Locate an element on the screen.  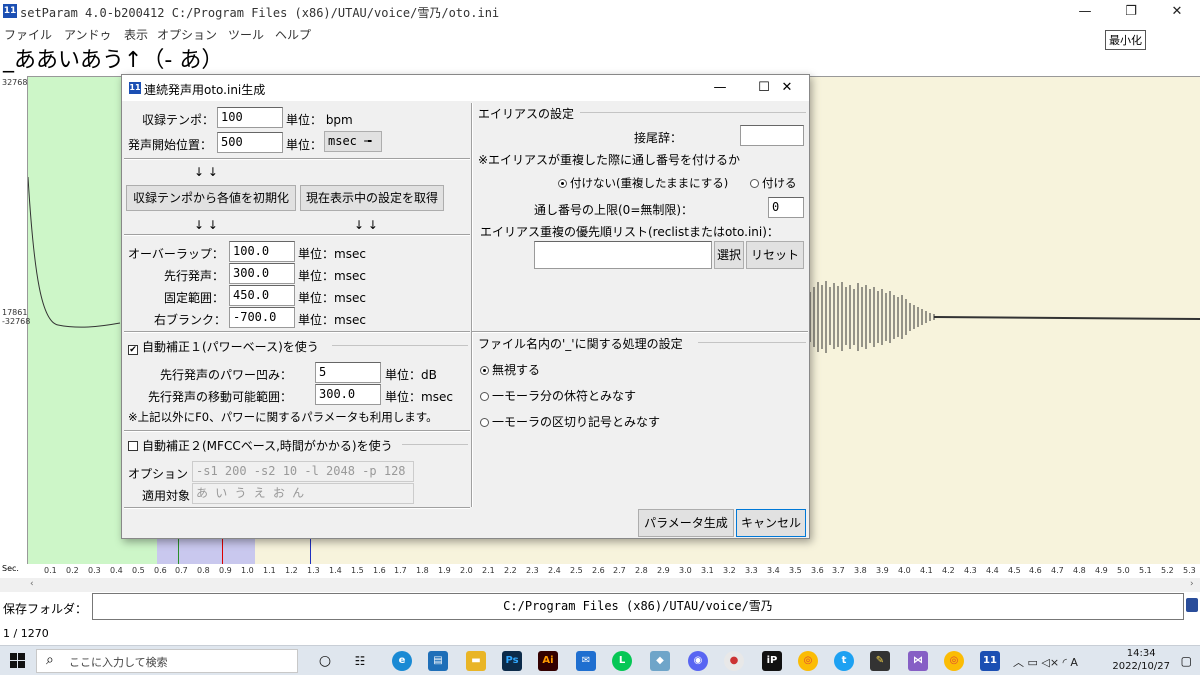
browser-icon: ● is located at coordinates (734, 661).